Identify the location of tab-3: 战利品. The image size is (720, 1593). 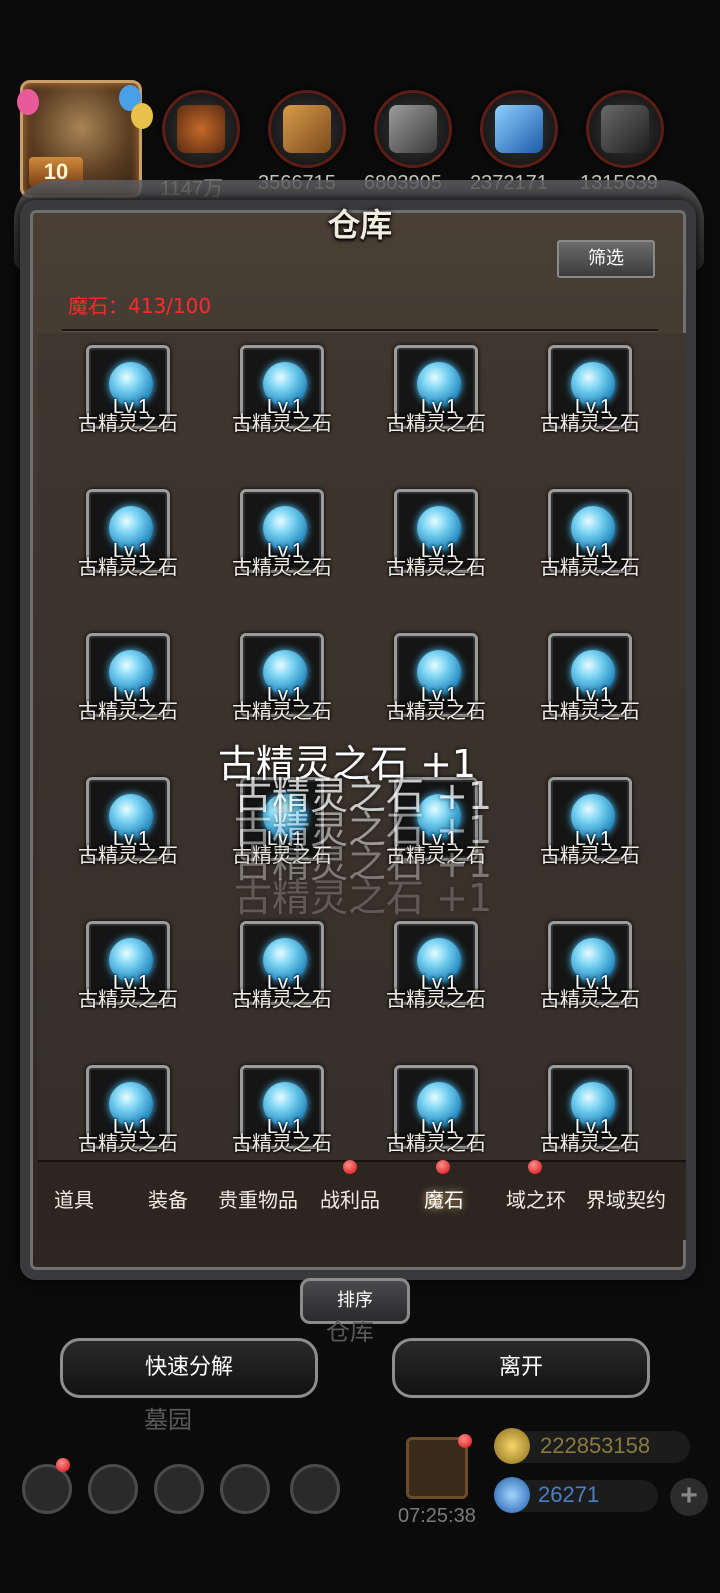
(350, 1198).